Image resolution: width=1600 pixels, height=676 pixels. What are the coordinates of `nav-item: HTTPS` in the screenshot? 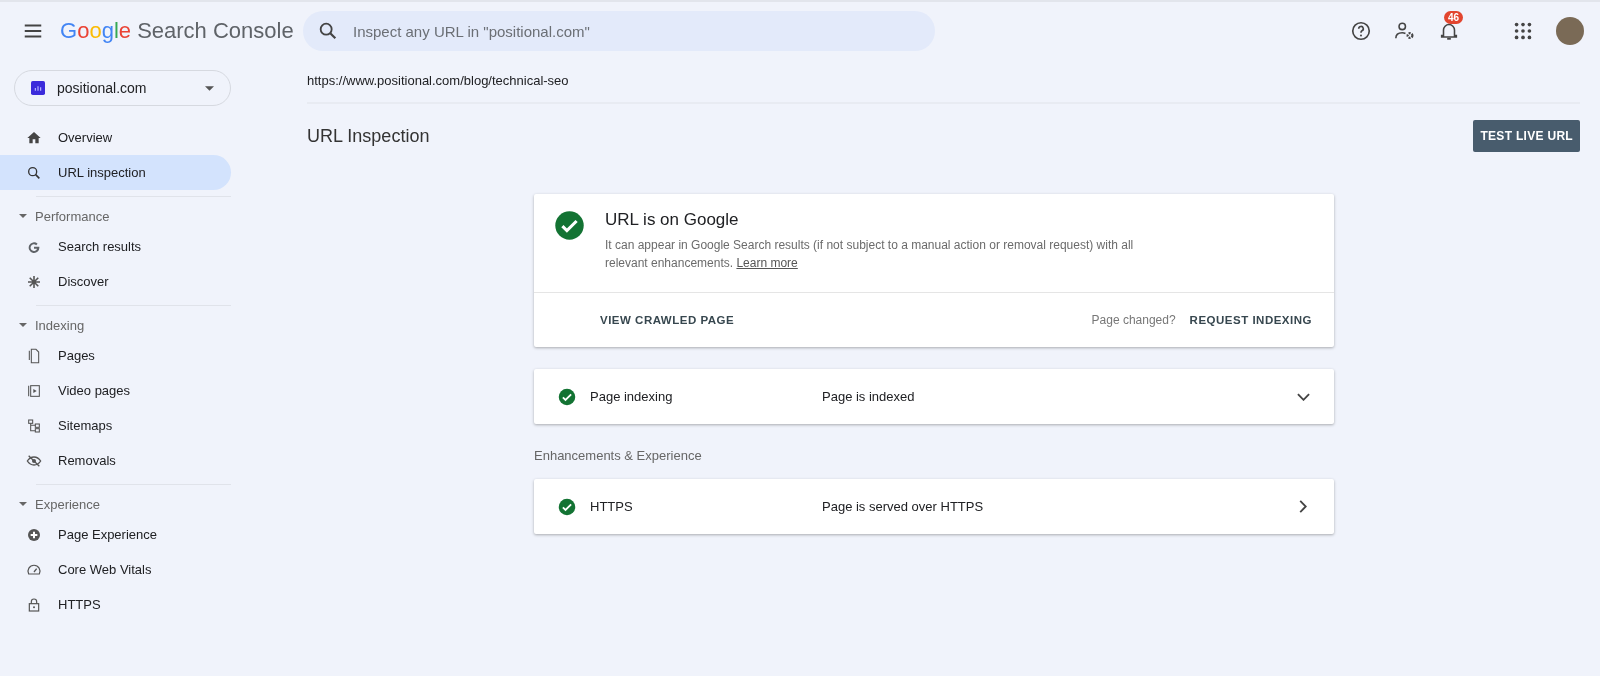 It's located at (115, 604).